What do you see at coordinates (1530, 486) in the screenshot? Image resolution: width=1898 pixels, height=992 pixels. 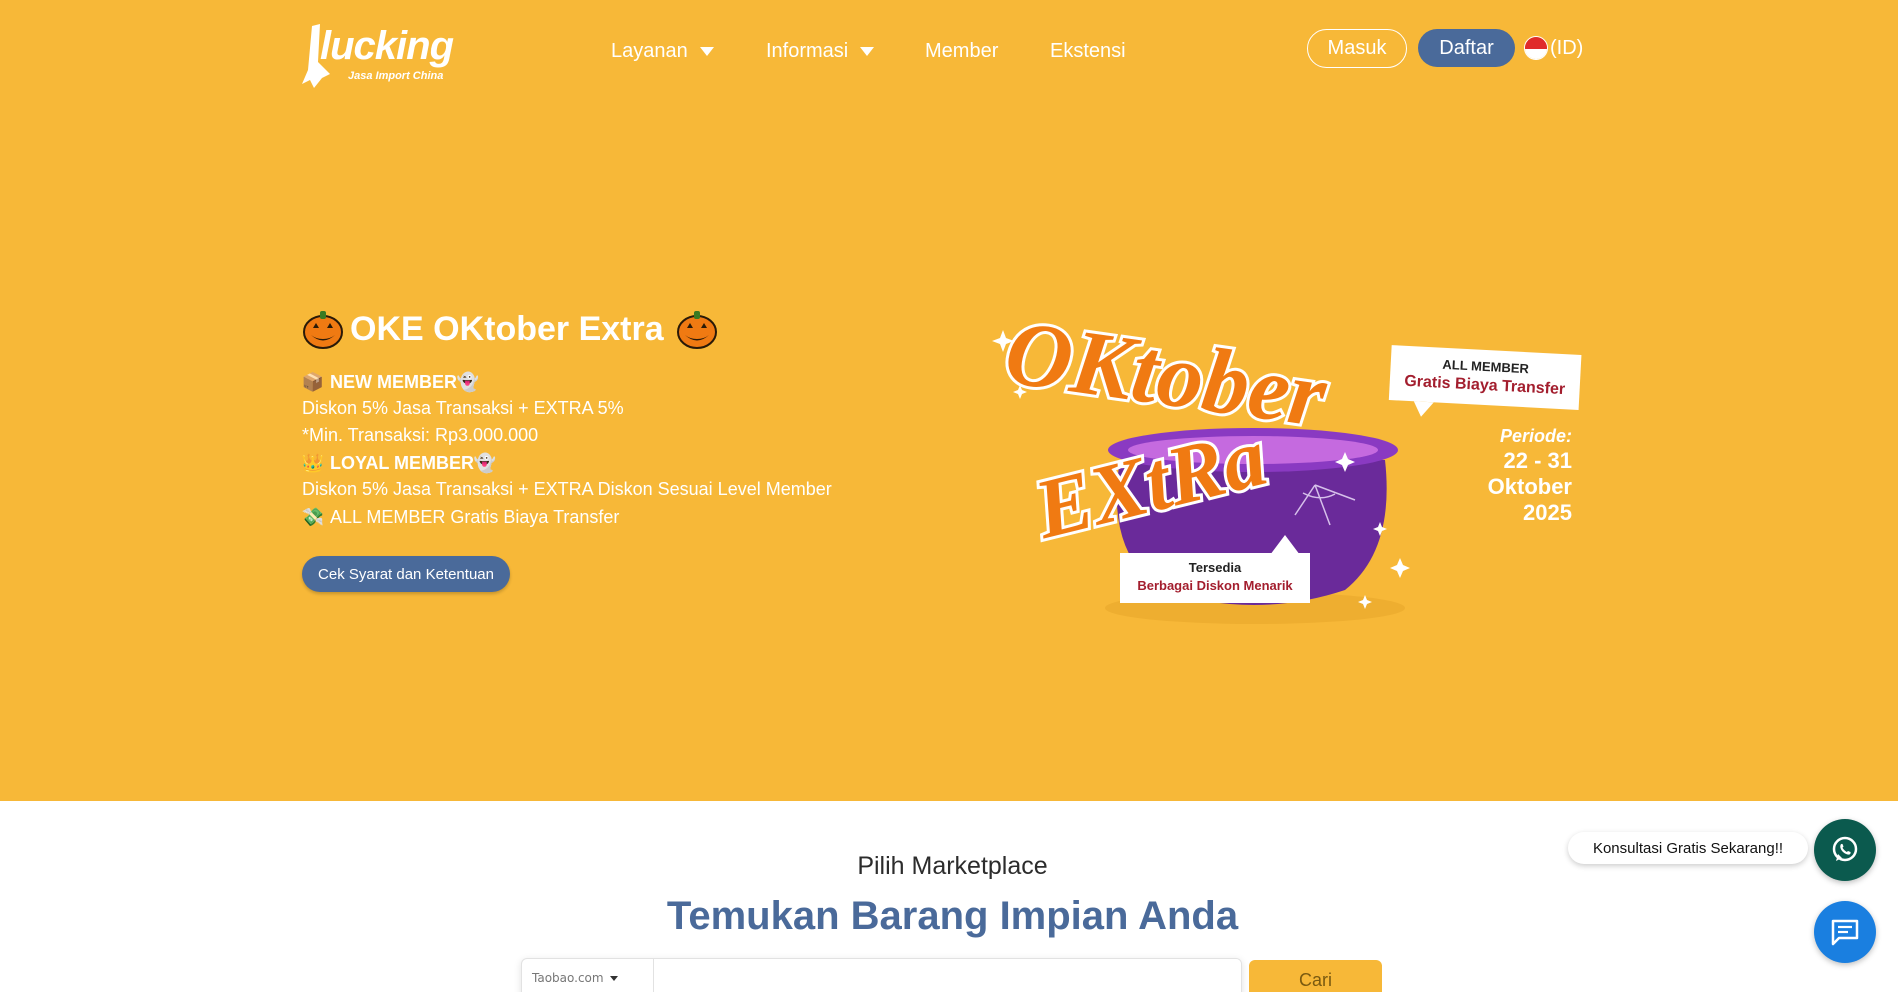 I see `period-month: Oktober` at bounding box center [1530, 486].